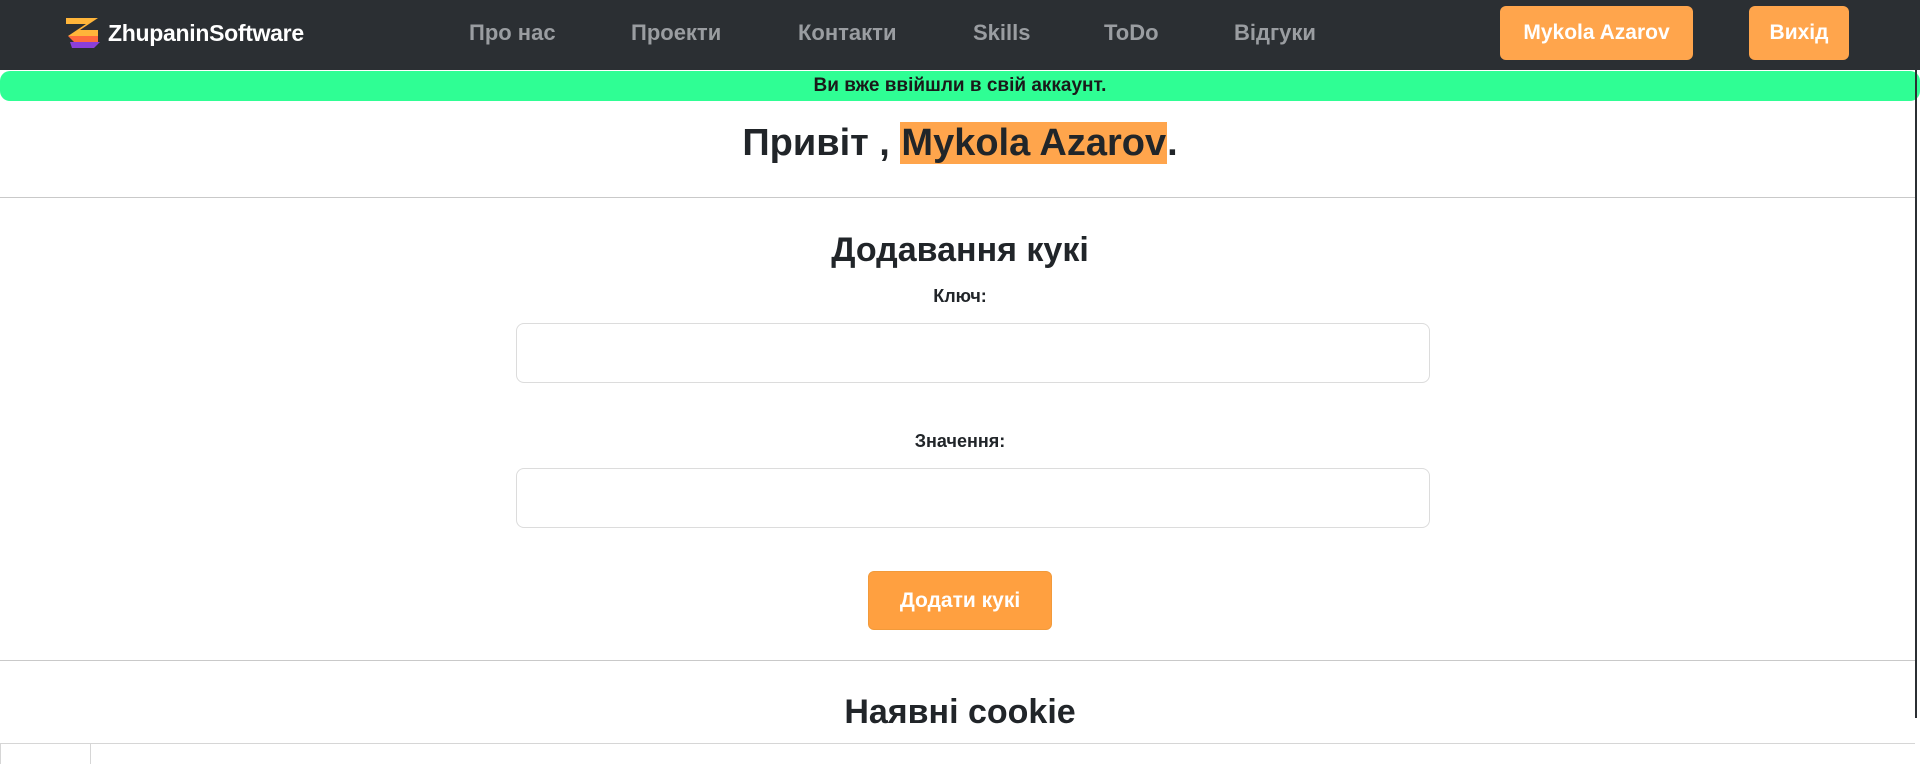 The width and height of the screenshot is (1920, 764). I want to click on table-border, so click(0, 754).